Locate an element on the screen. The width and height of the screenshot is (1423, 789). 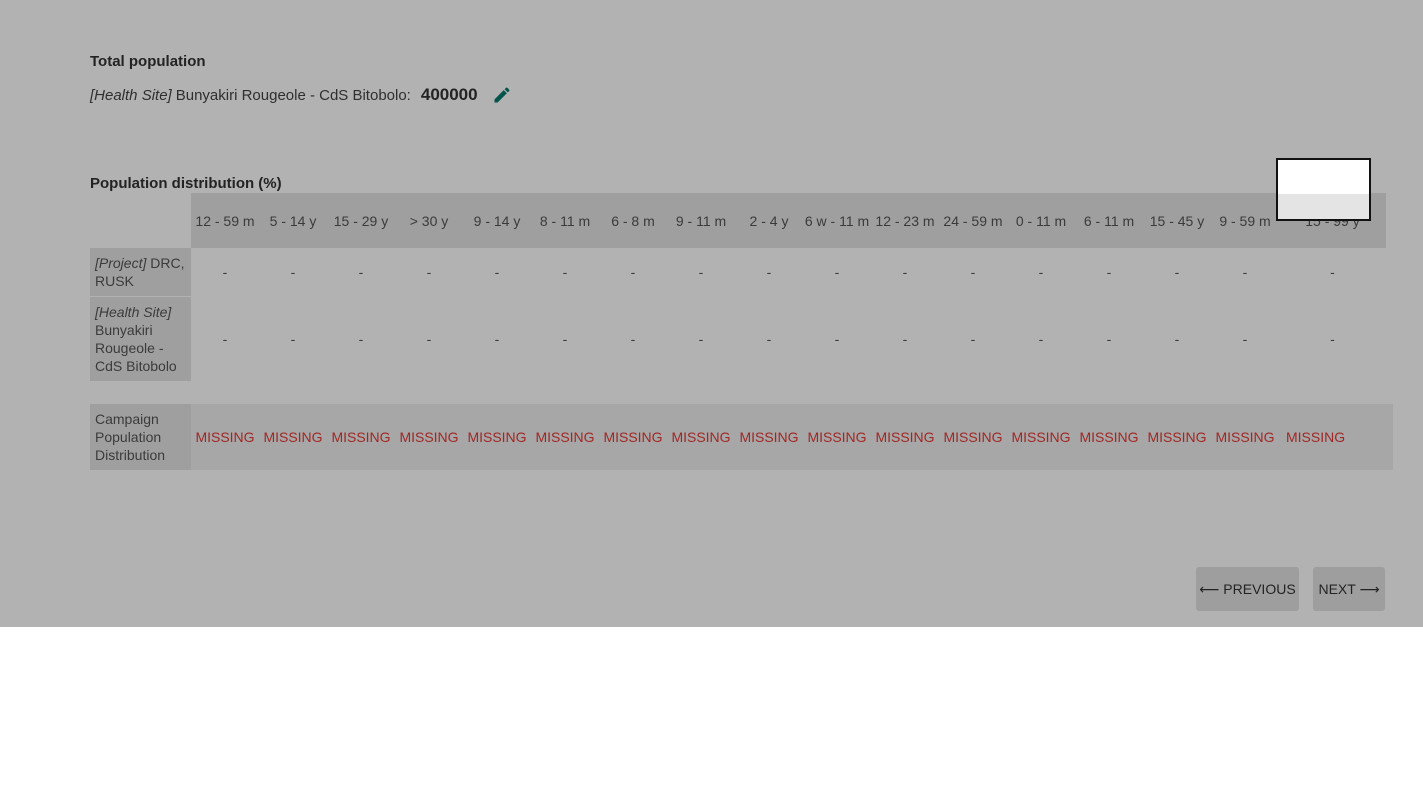
column-header: 15 - 29 y is located at coordinates (361, 220).